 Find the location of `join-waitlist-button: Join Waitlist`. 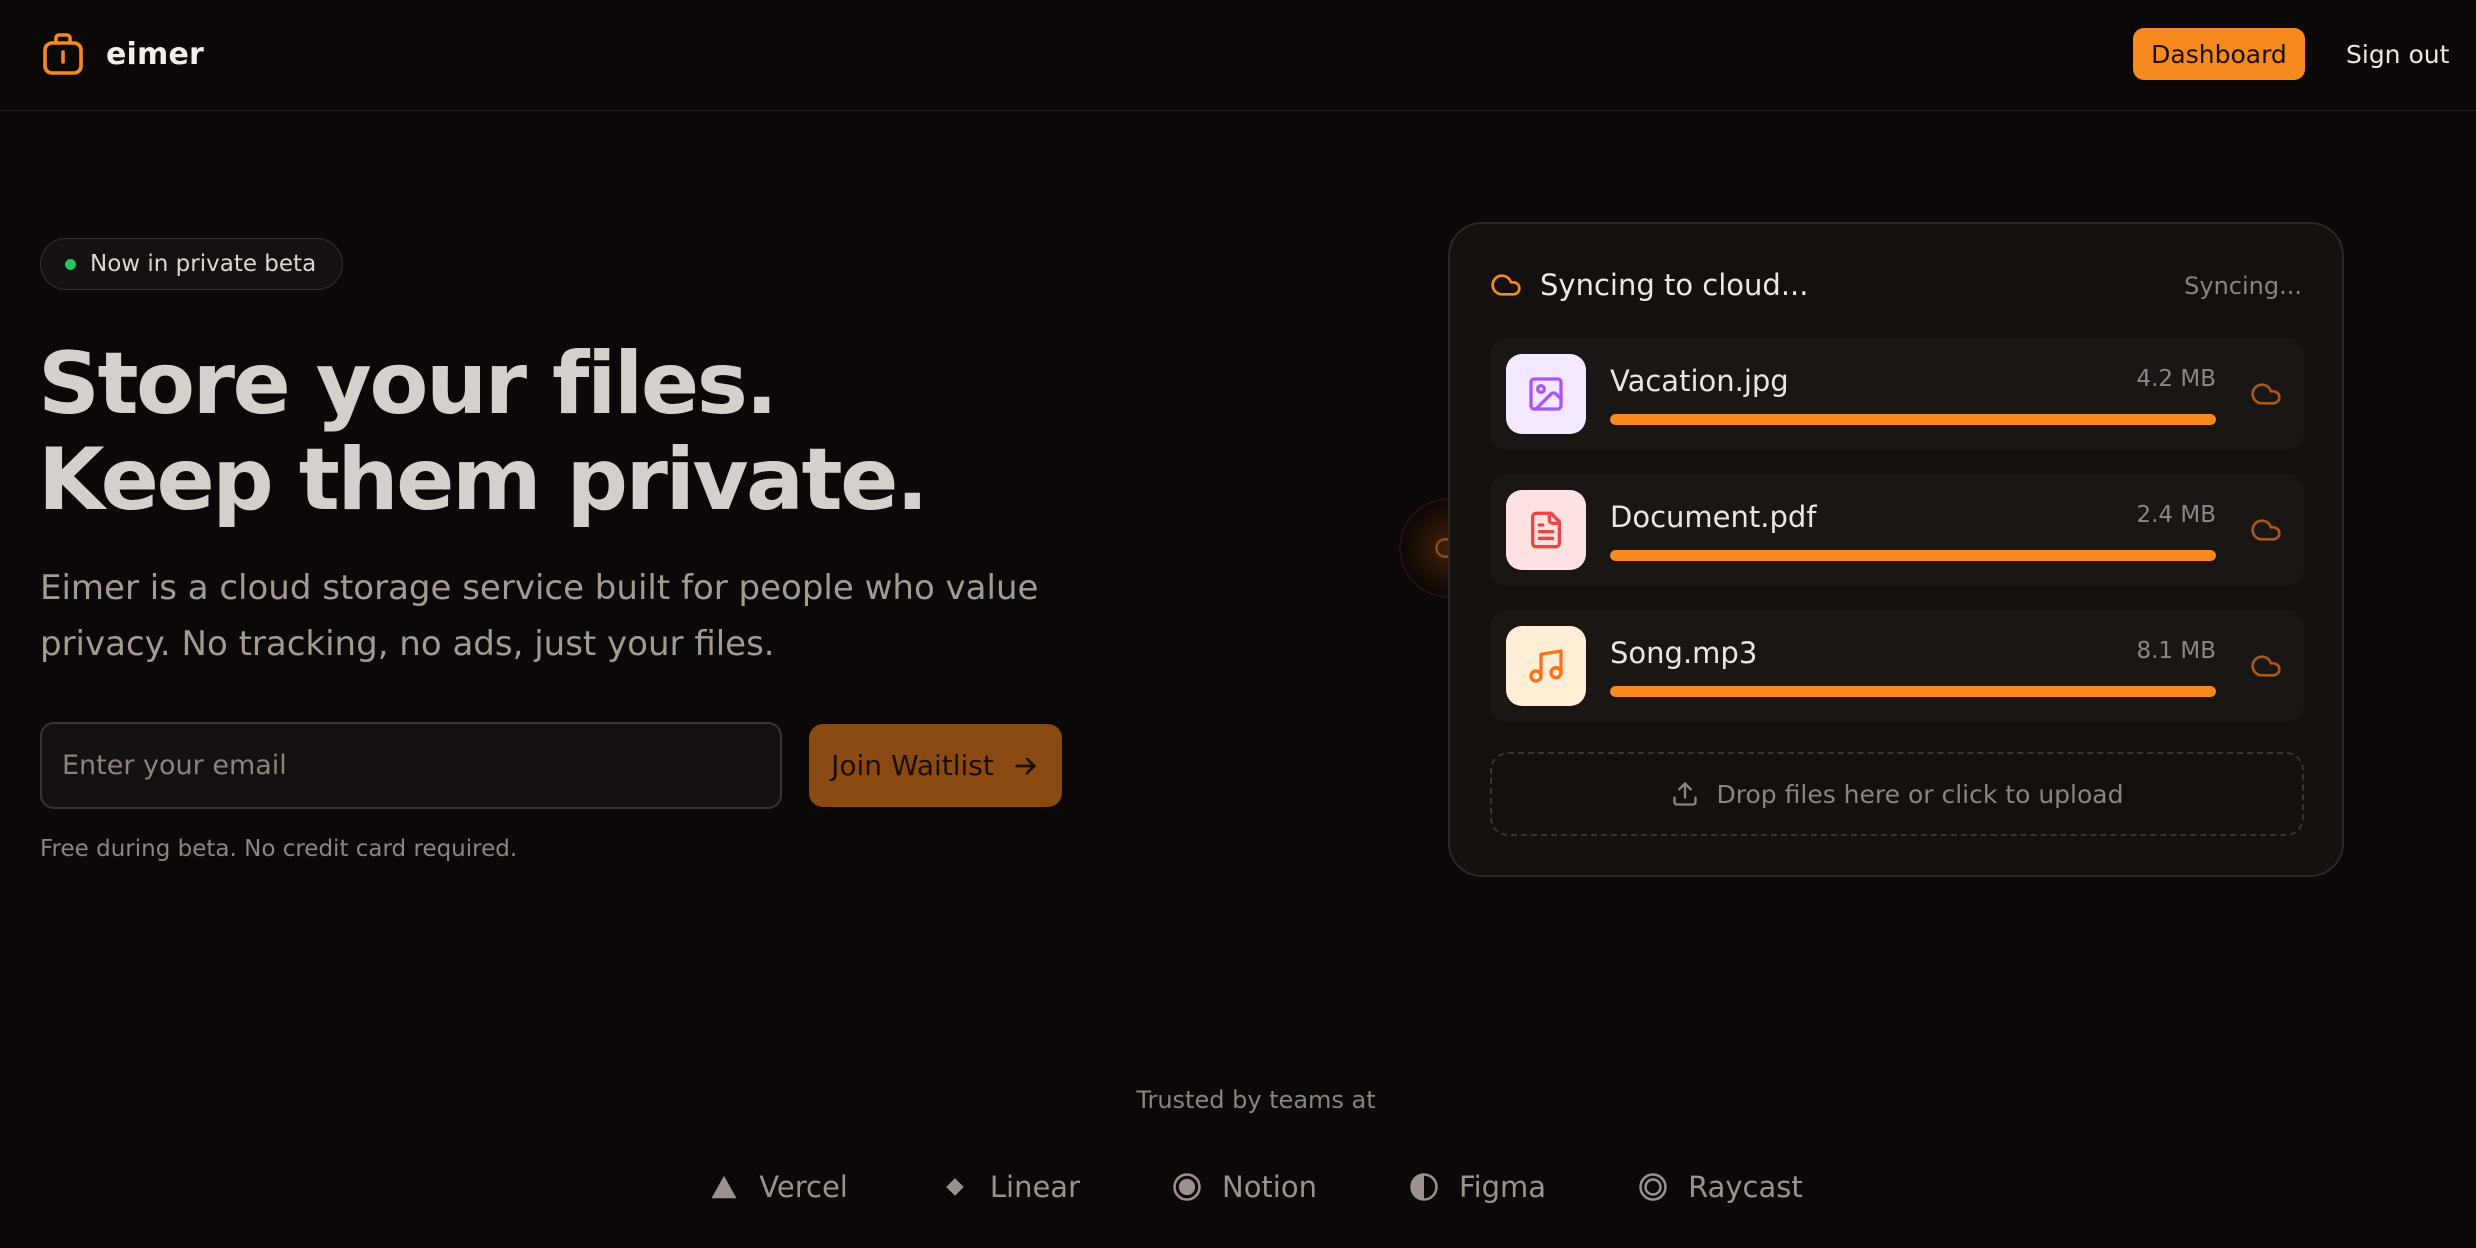

join-waitlist-button: Join Waitlist is located at coordinates (935, 765).